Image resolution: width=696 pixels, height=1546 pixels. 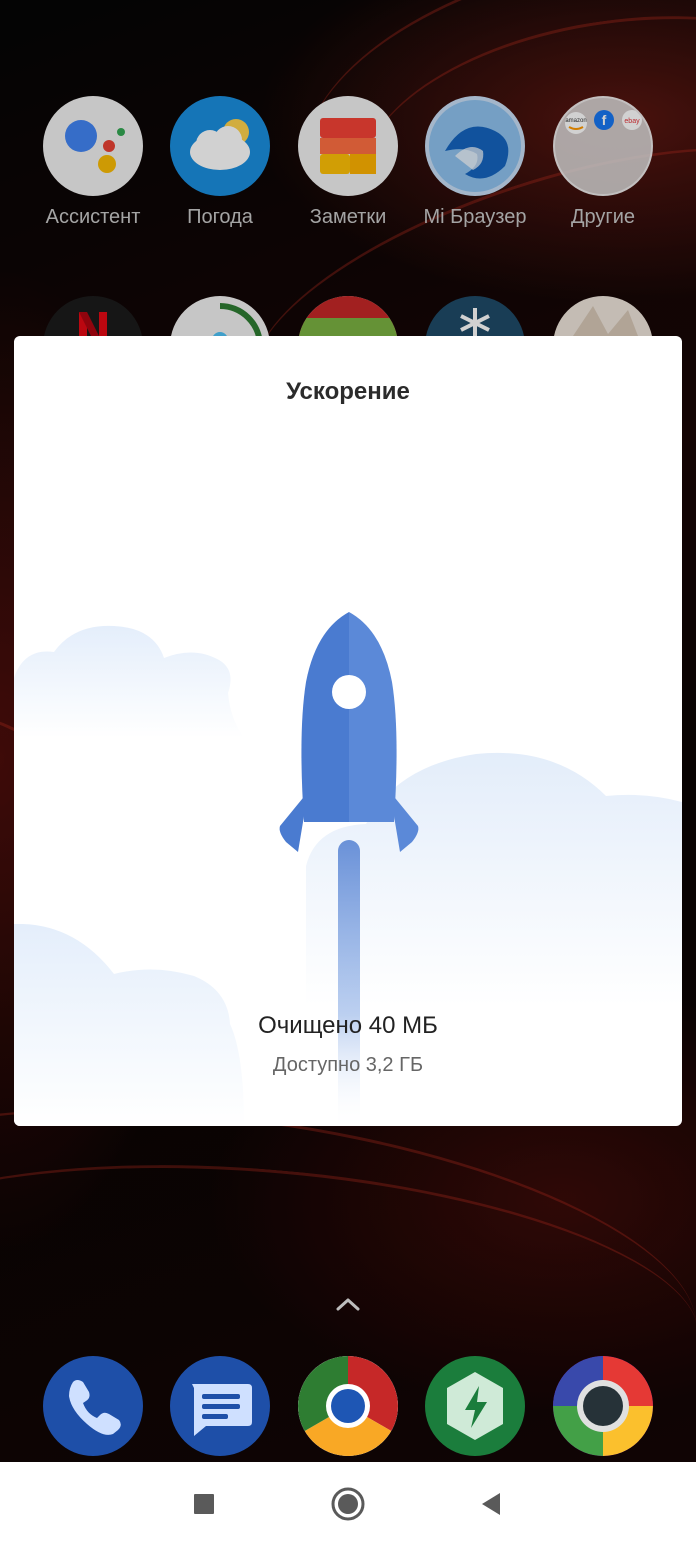 I want to click on dock-camera, so click(x=603, y=1406).